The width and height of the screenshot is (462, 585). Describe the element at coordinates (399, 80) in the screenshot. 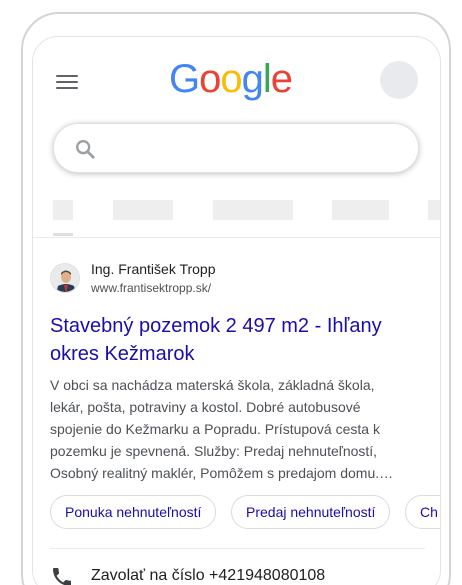

I see `profile-avatar` at that location.